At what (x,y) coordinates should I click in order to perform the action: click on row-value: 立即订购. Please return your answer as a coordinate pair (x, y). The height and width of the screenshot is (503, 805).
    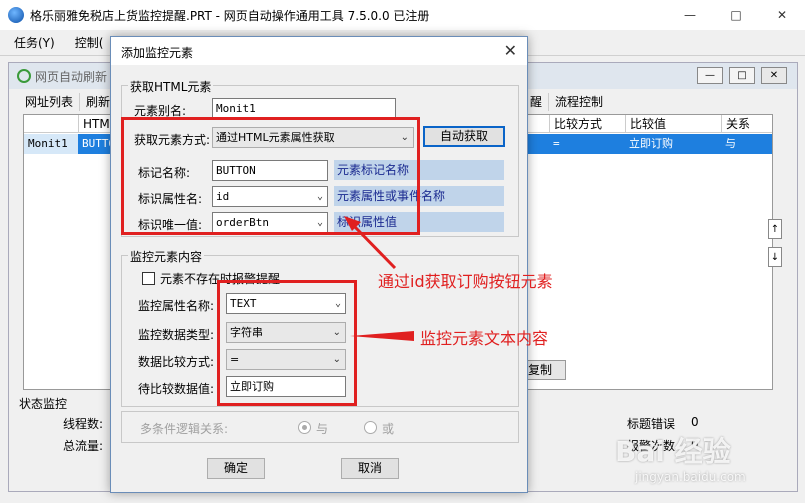
    Looking at the image, I should click on (651, 143).